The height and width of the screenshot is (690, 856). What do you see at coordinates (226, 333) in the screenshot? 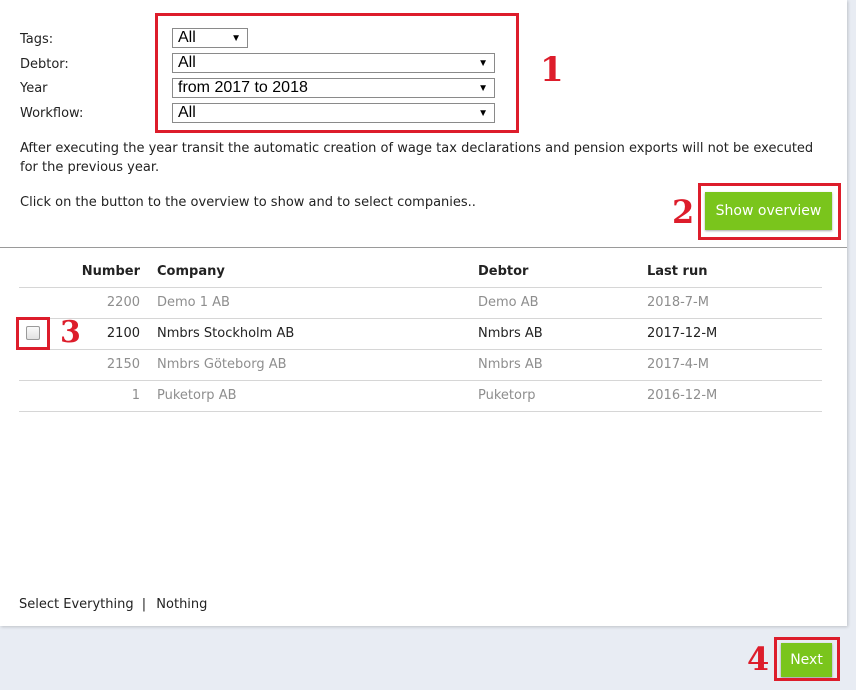
I see `row-company: Nmbrs Stockholm AB` at bounding box center [226, 333].